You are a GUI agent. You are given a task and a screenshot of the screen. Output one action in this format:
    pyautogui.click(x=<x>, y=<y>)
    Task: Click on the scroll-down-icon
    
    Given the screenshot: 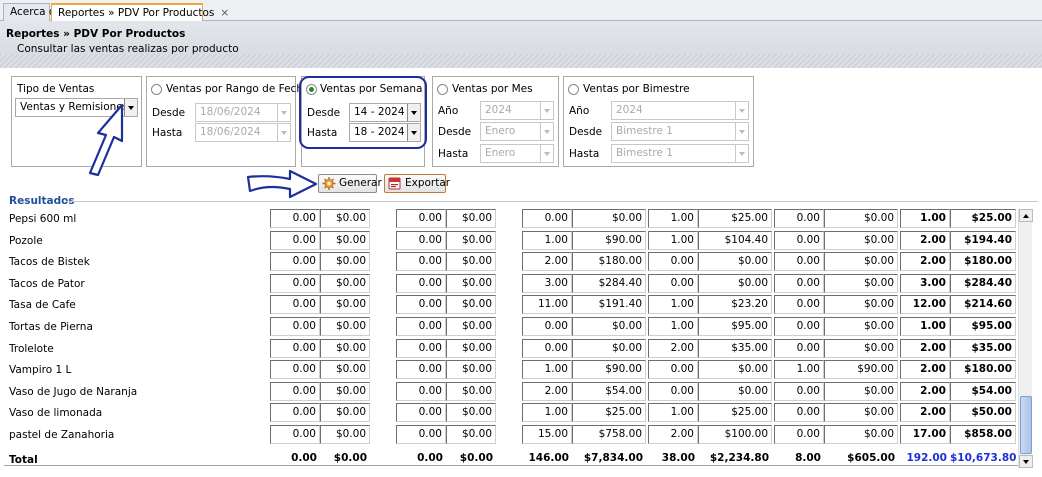 What is the action you would take?
    pyautogui.click(x=1026, y=461)
    